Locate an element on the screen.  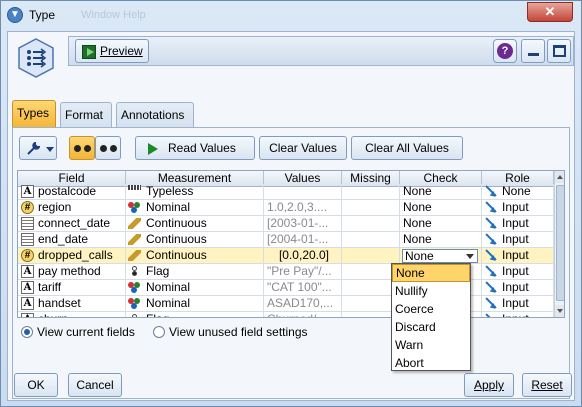
typeless-measurement-icon is located at coordinates (134, 187).